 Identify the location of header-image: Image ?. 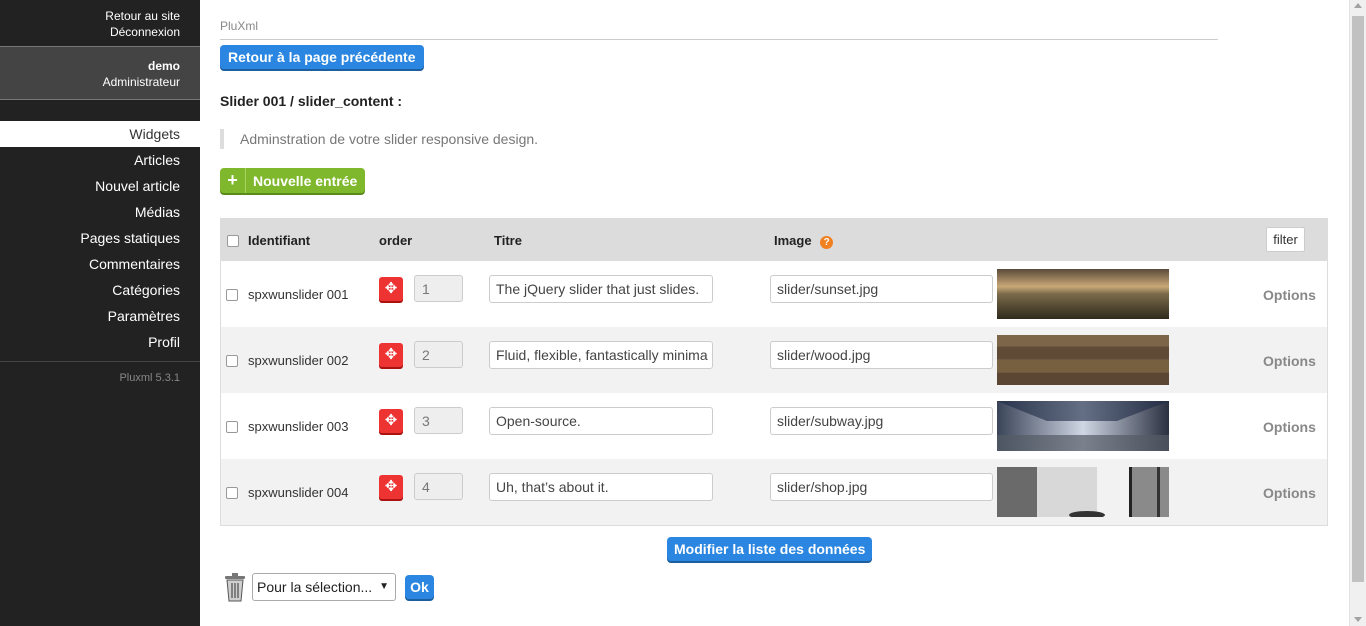
(804, 241).